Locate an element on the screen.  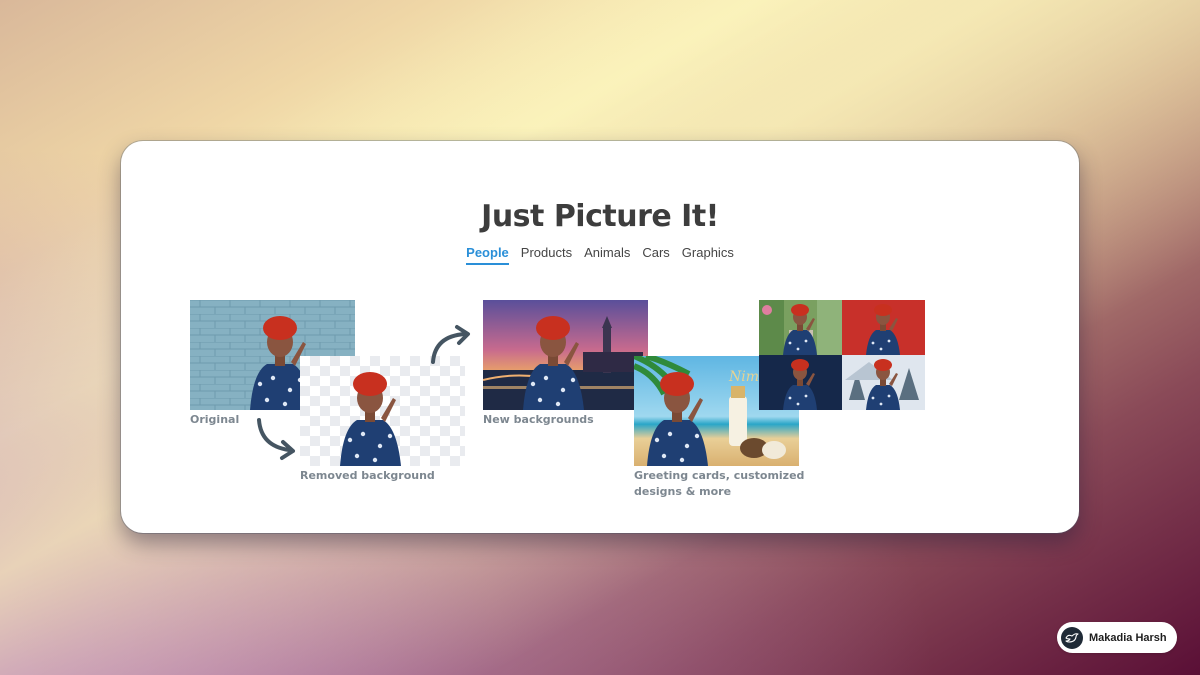
arrow-curved-down-icon is located at coordinates (276, 439).